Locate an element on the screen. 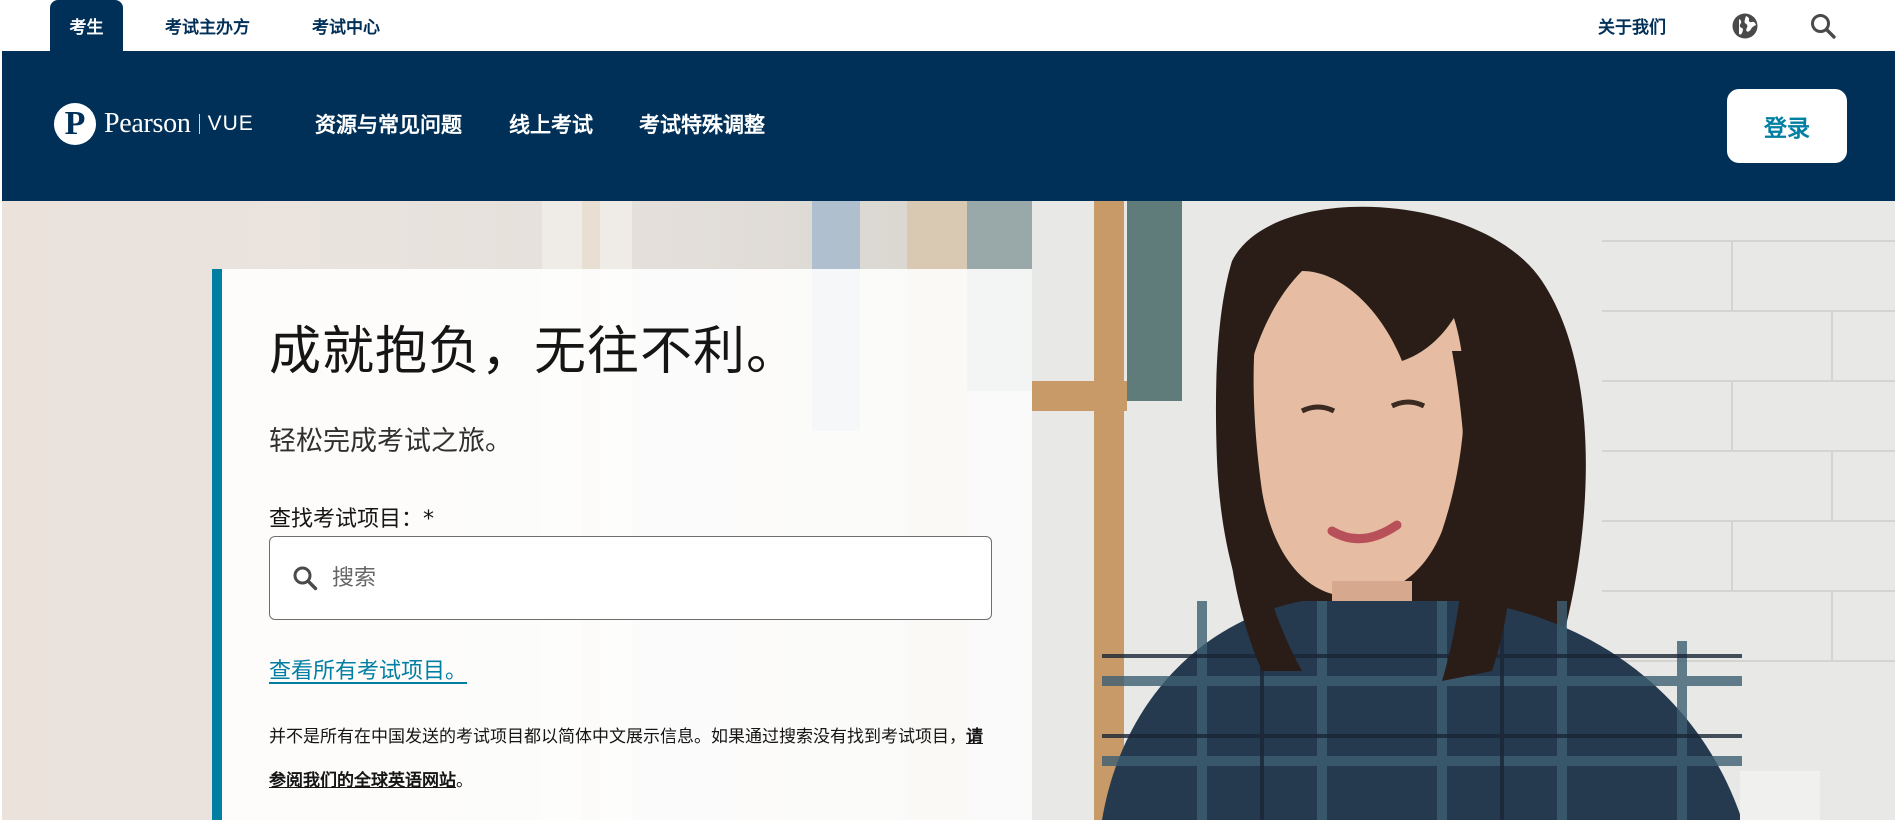 This screenshot has height=820, width=1895. nav-resources-faq: 资源与常见问题 is located at coordinates (388, 124).